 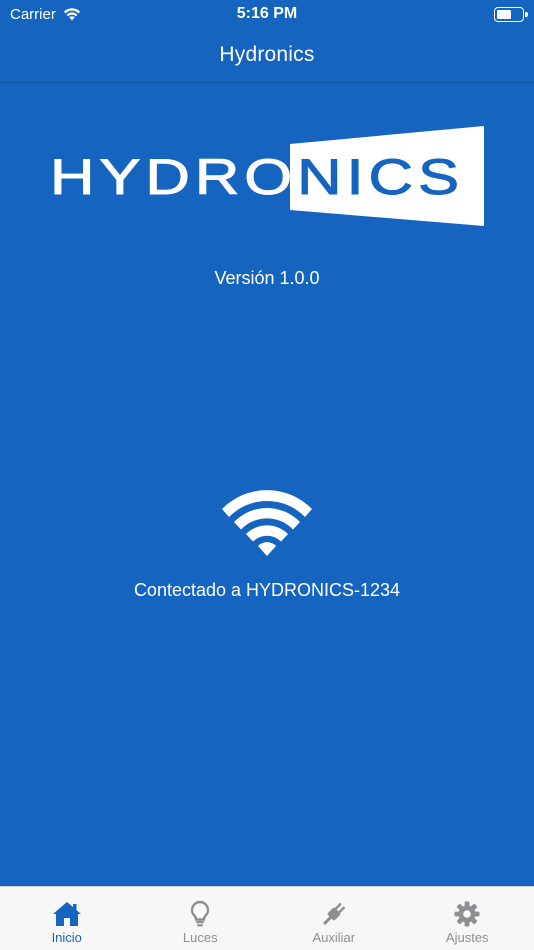 I want to click on page-title: Hydronics, so click(x=267, y=54).